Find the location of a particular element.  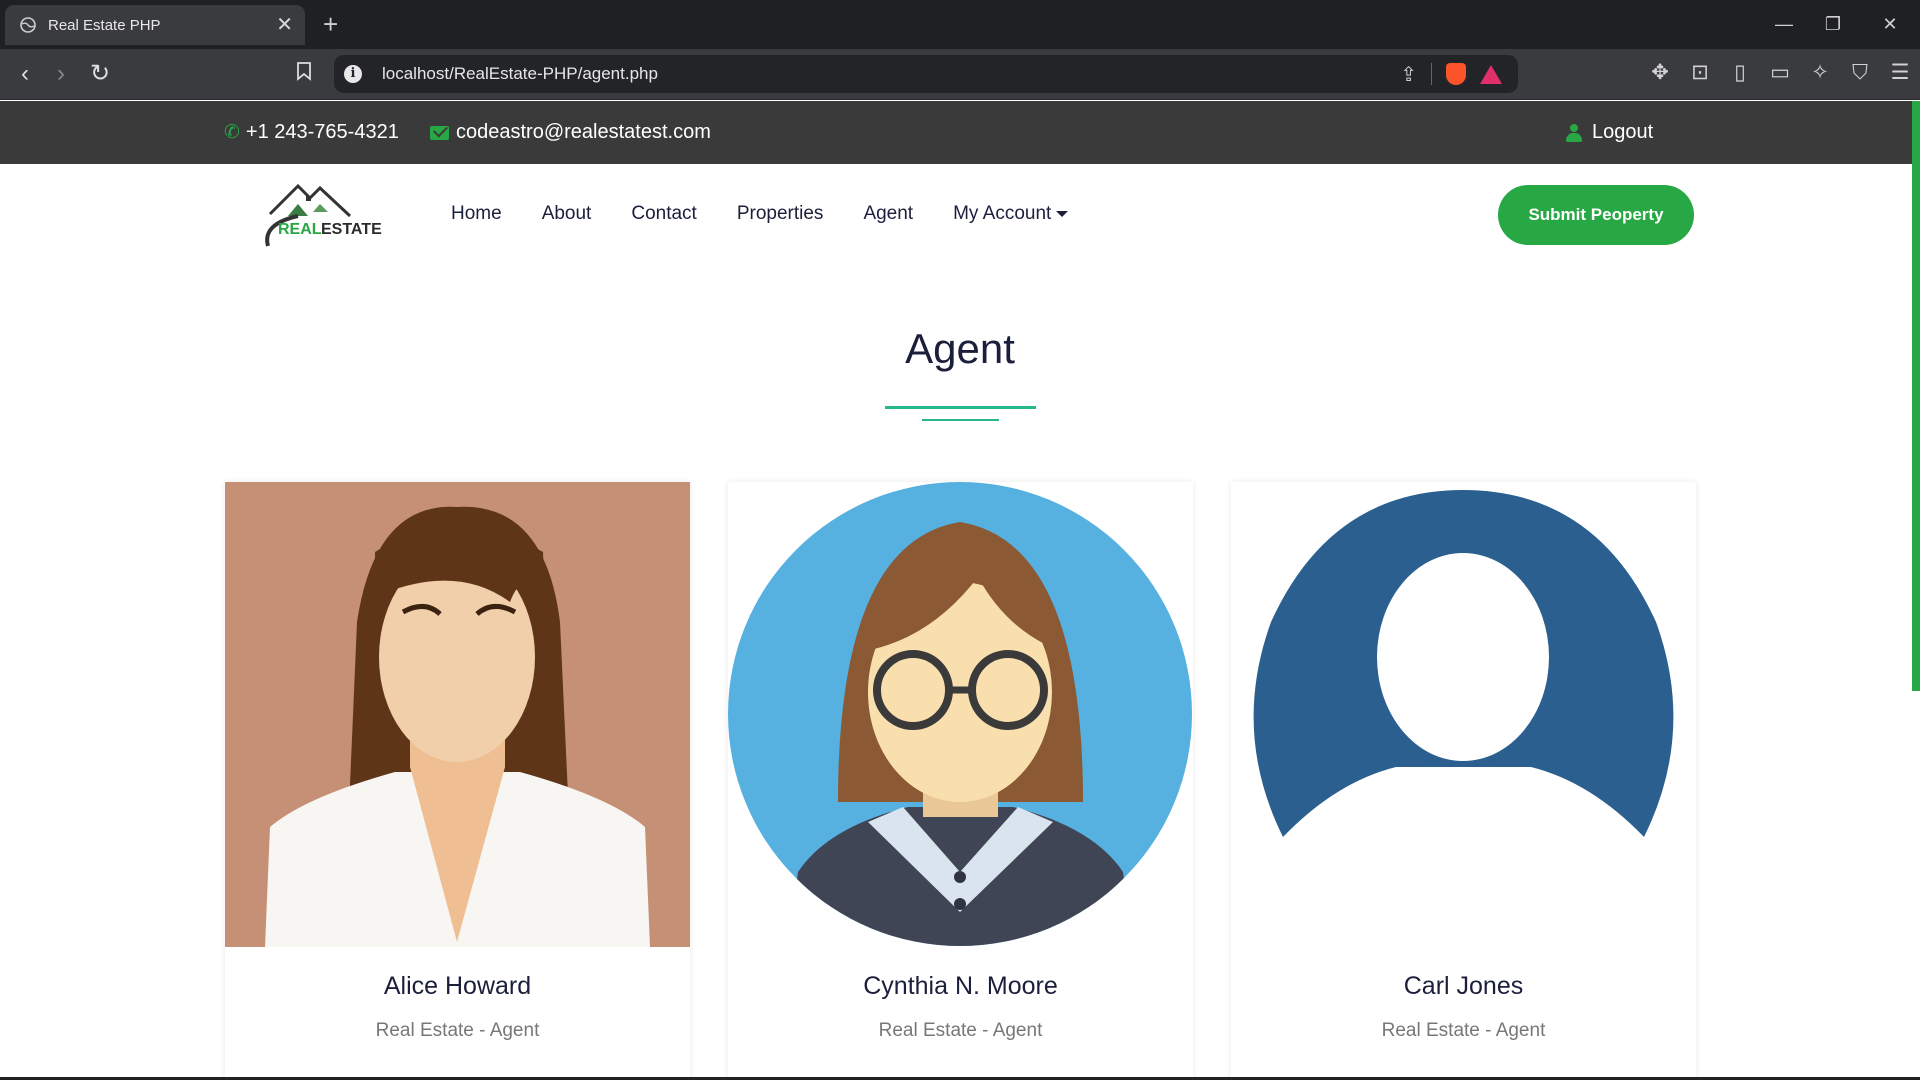

tab-title: Real Estate PHP is located at coordinates (104, 25).